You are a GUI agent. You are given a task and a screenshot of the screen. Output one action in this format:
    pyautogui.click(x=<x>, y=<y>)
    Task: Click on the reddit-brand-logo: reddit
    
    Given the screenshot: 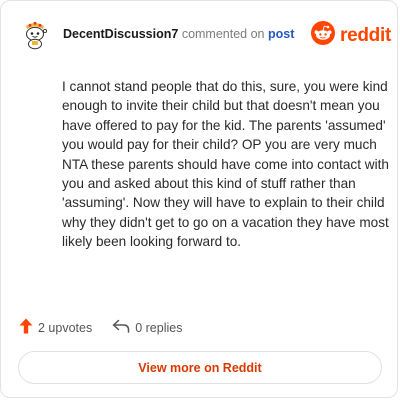 What is the action you would take?
    pyautogui.click(x=351, y=35)
    